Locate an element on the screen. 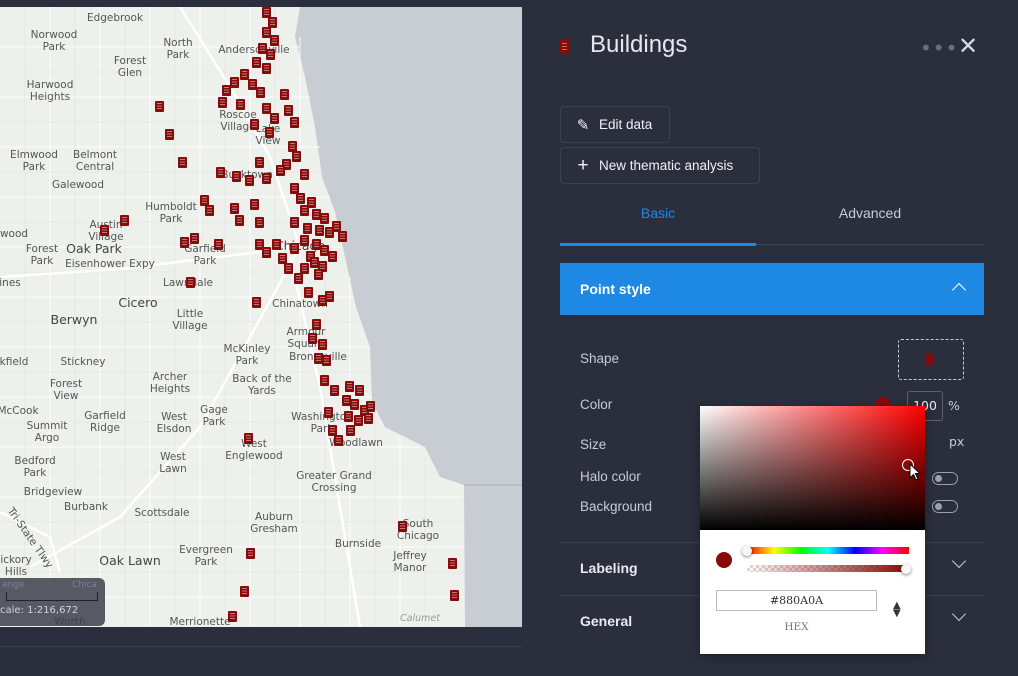  place-label: ickory Hills is located at coordinates (16, 566).